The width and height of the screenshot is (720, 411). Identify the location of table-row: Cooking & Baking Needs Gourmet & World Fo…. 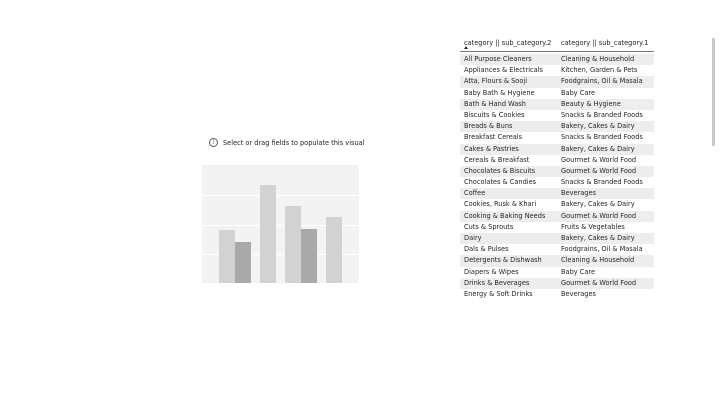
(557, 216).